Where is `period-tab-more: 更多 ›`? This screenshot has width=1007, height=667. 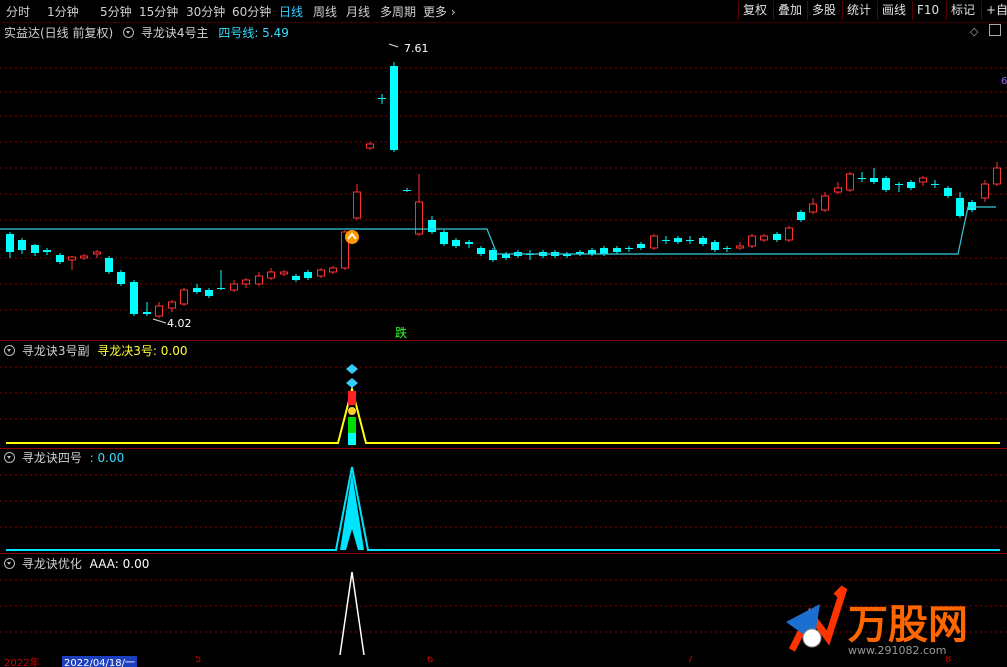
period-tab-more: 更多 › is located at coordinates (439, 11).